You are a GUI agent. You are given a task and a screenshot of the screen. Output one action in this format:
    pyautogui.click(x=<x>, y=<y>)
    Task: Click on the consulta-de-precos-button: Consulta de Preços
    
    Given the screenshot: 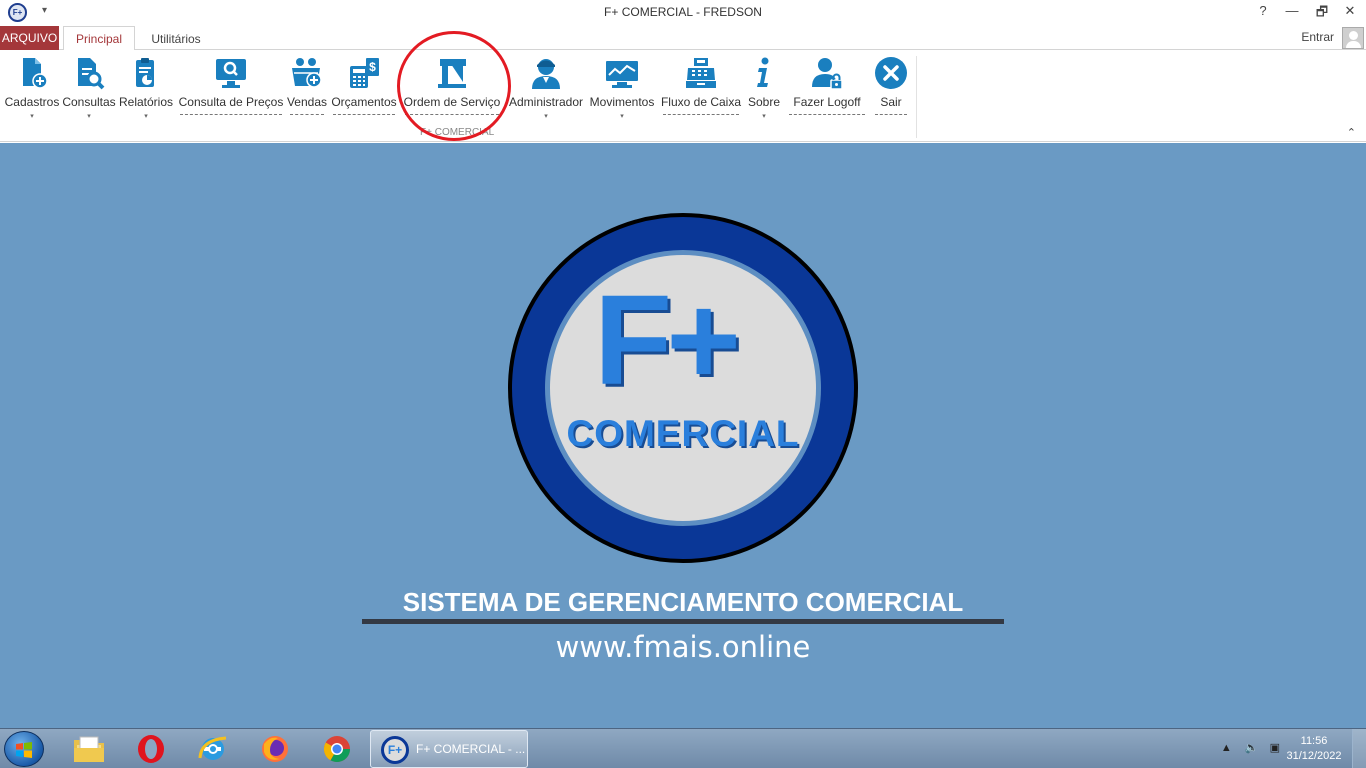 What is the action you would take?
    pyautogui.click(x=231, y=96)
    